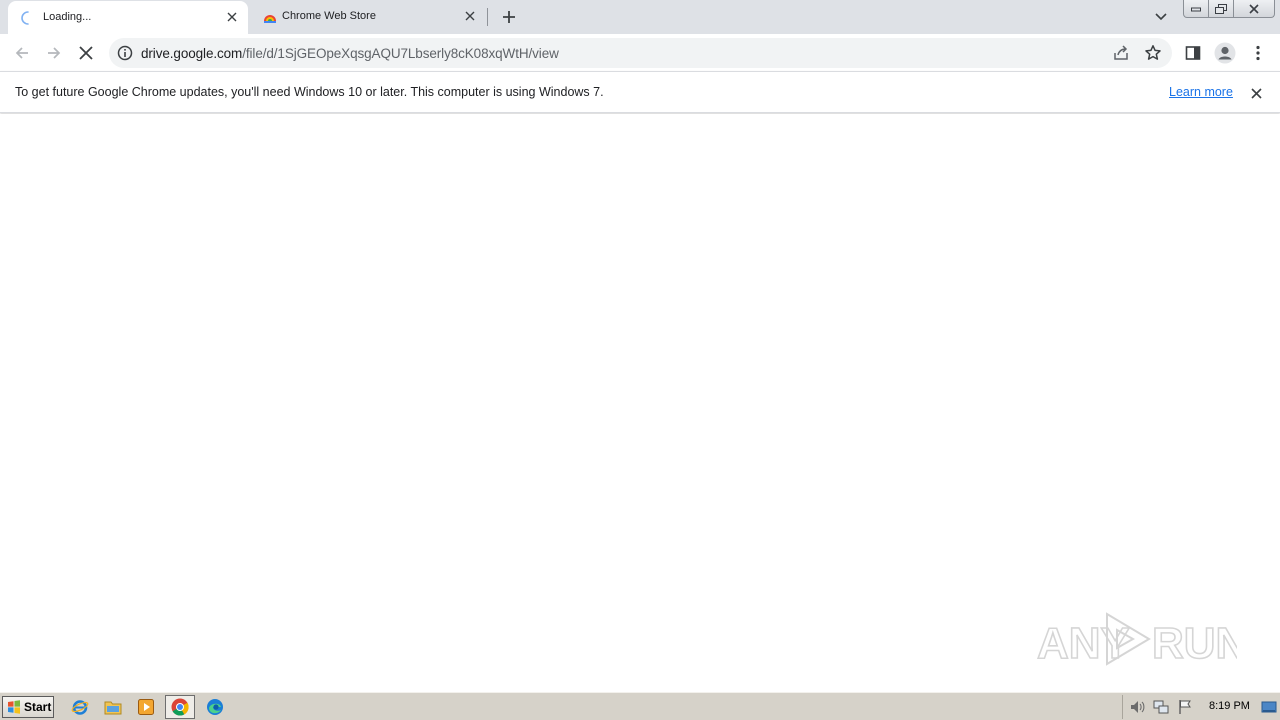 The height and width of the screenshot is (720, 1280). I want to click on back-button, so click(22, 53).